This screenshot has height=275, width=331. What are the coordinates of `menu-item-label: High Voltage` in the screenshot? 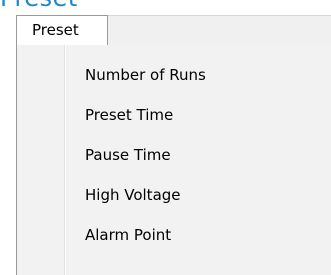 It's located at (133, 195).